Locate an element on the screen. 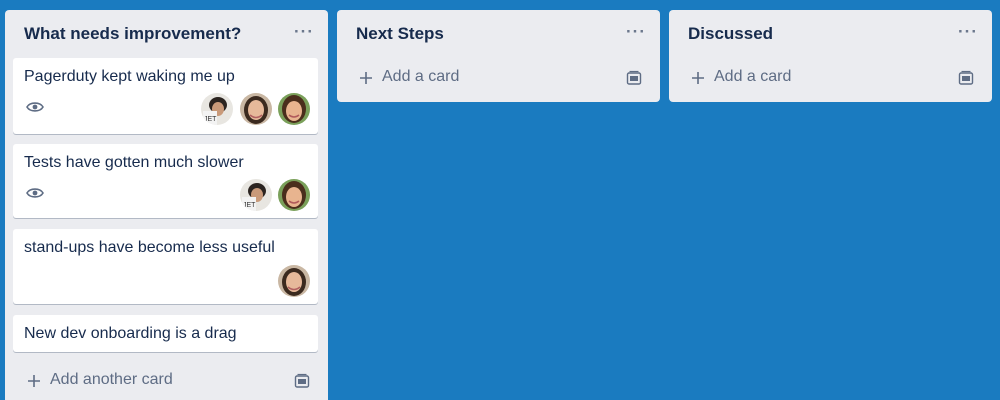  card: stand-ups have become less useful is located at coordinates (165, 266).